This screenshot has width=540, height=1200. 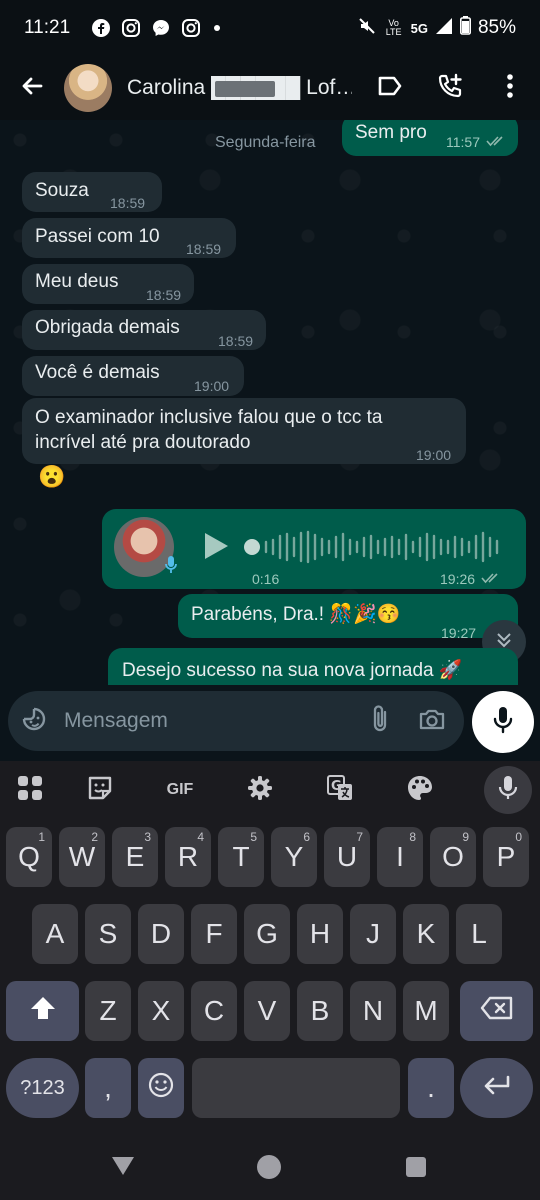 I want to click on shift-key, so click(x=42, y=1011).